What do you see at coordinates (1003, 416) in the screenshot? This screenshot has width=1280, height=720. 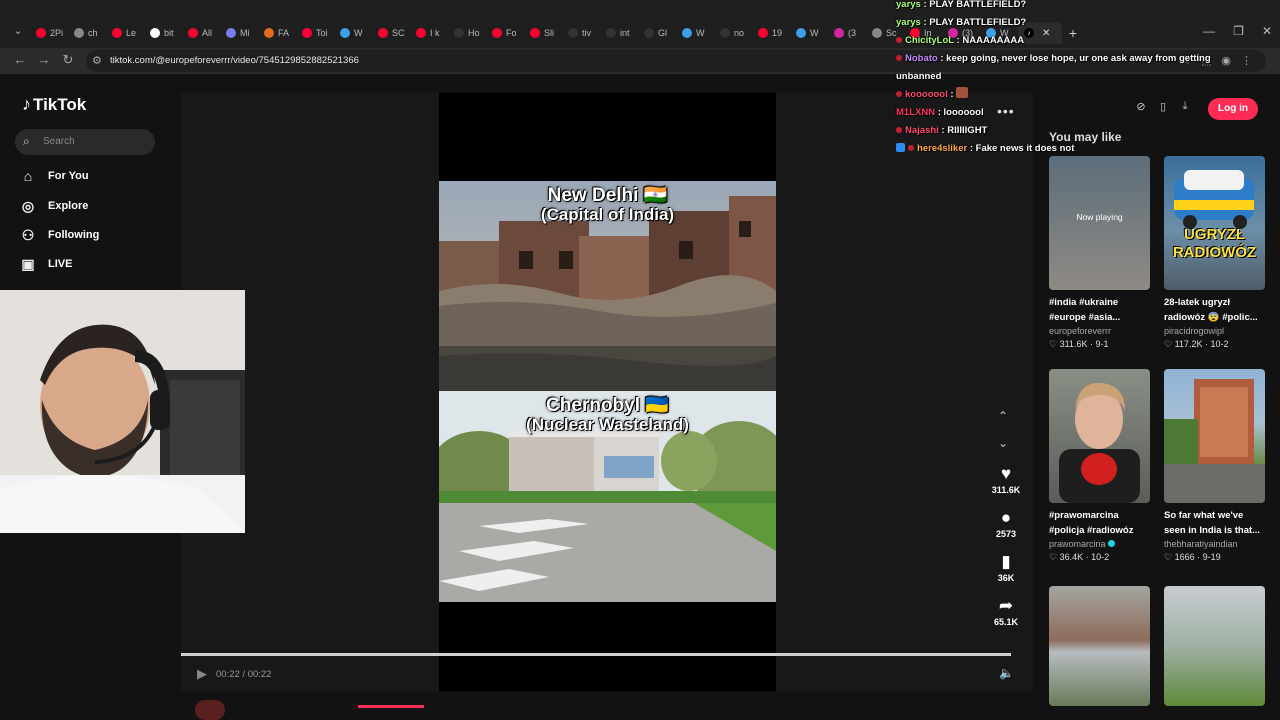 I see `previous-video-icon: ⌃` at bounding box center [1003, 416].